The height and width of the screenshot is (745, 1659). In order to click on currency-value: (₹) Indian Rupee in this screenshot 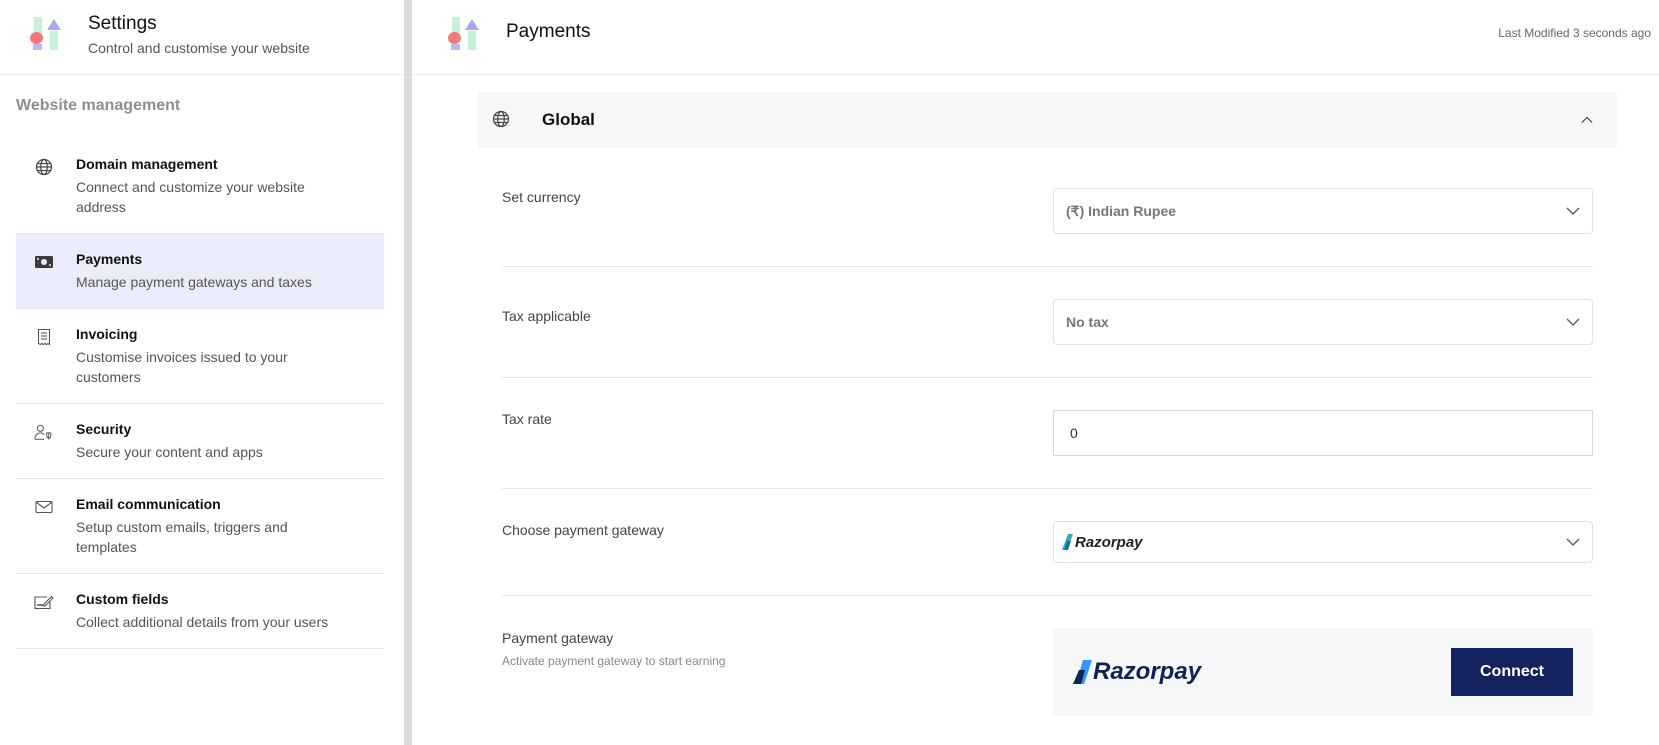, I will do `click(1121, 210)`.